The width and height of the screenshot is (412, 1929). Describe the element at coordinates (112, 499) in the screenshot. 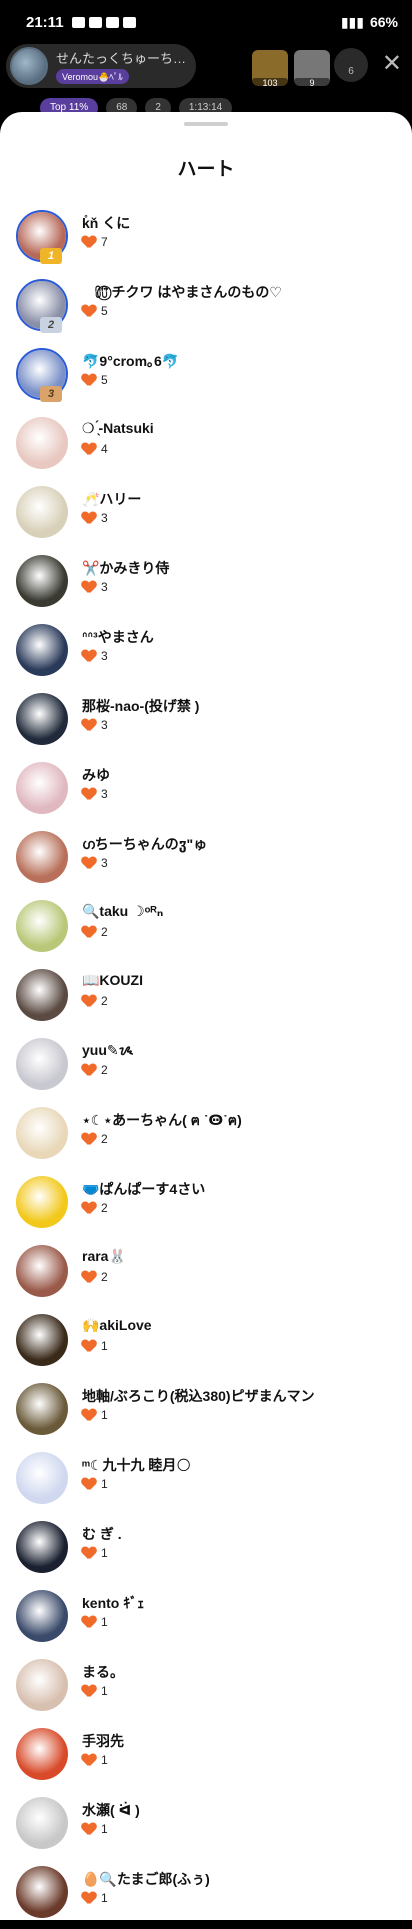

I see `user-name: 🥂ハリー` at that location.